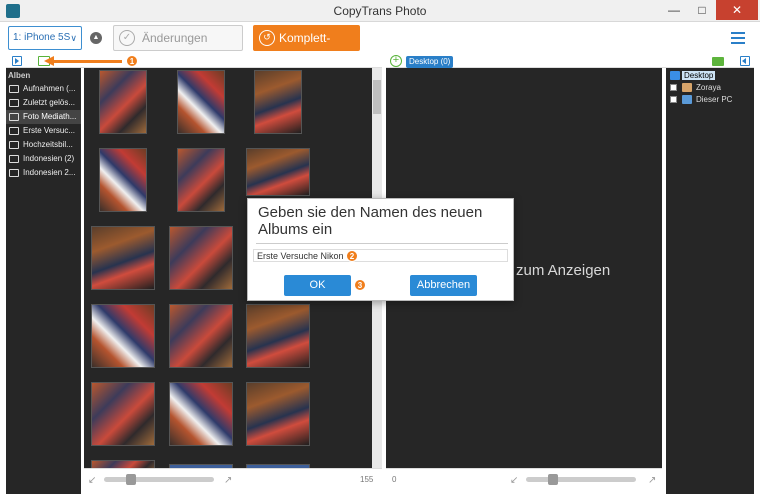 This screenshot has height=500, width=760. Describe the element at coordinates (430, 62) in the screenshot. I see `tab-desktop: Desktop (0)` at that location.